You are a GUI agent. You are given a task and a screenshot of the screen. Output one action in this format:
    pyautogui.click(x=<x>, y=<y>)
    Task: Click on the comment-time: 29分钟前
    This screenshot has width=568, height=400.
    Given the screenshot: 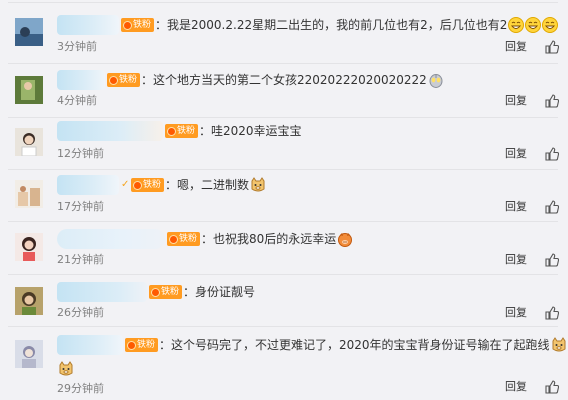 What is the action you would take?
    pyautogui.click(x=80, y=388)
    